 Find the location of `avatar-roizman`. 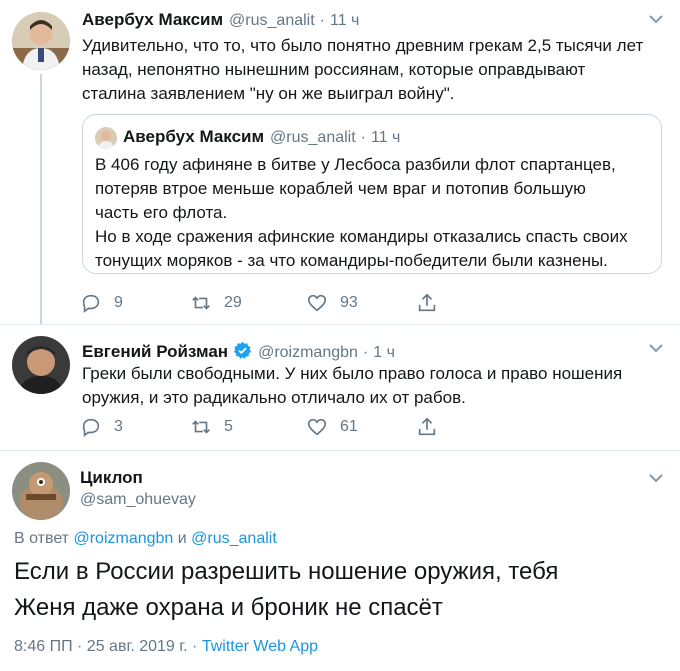

avatar-roizman is located at coordinates (41, 365).